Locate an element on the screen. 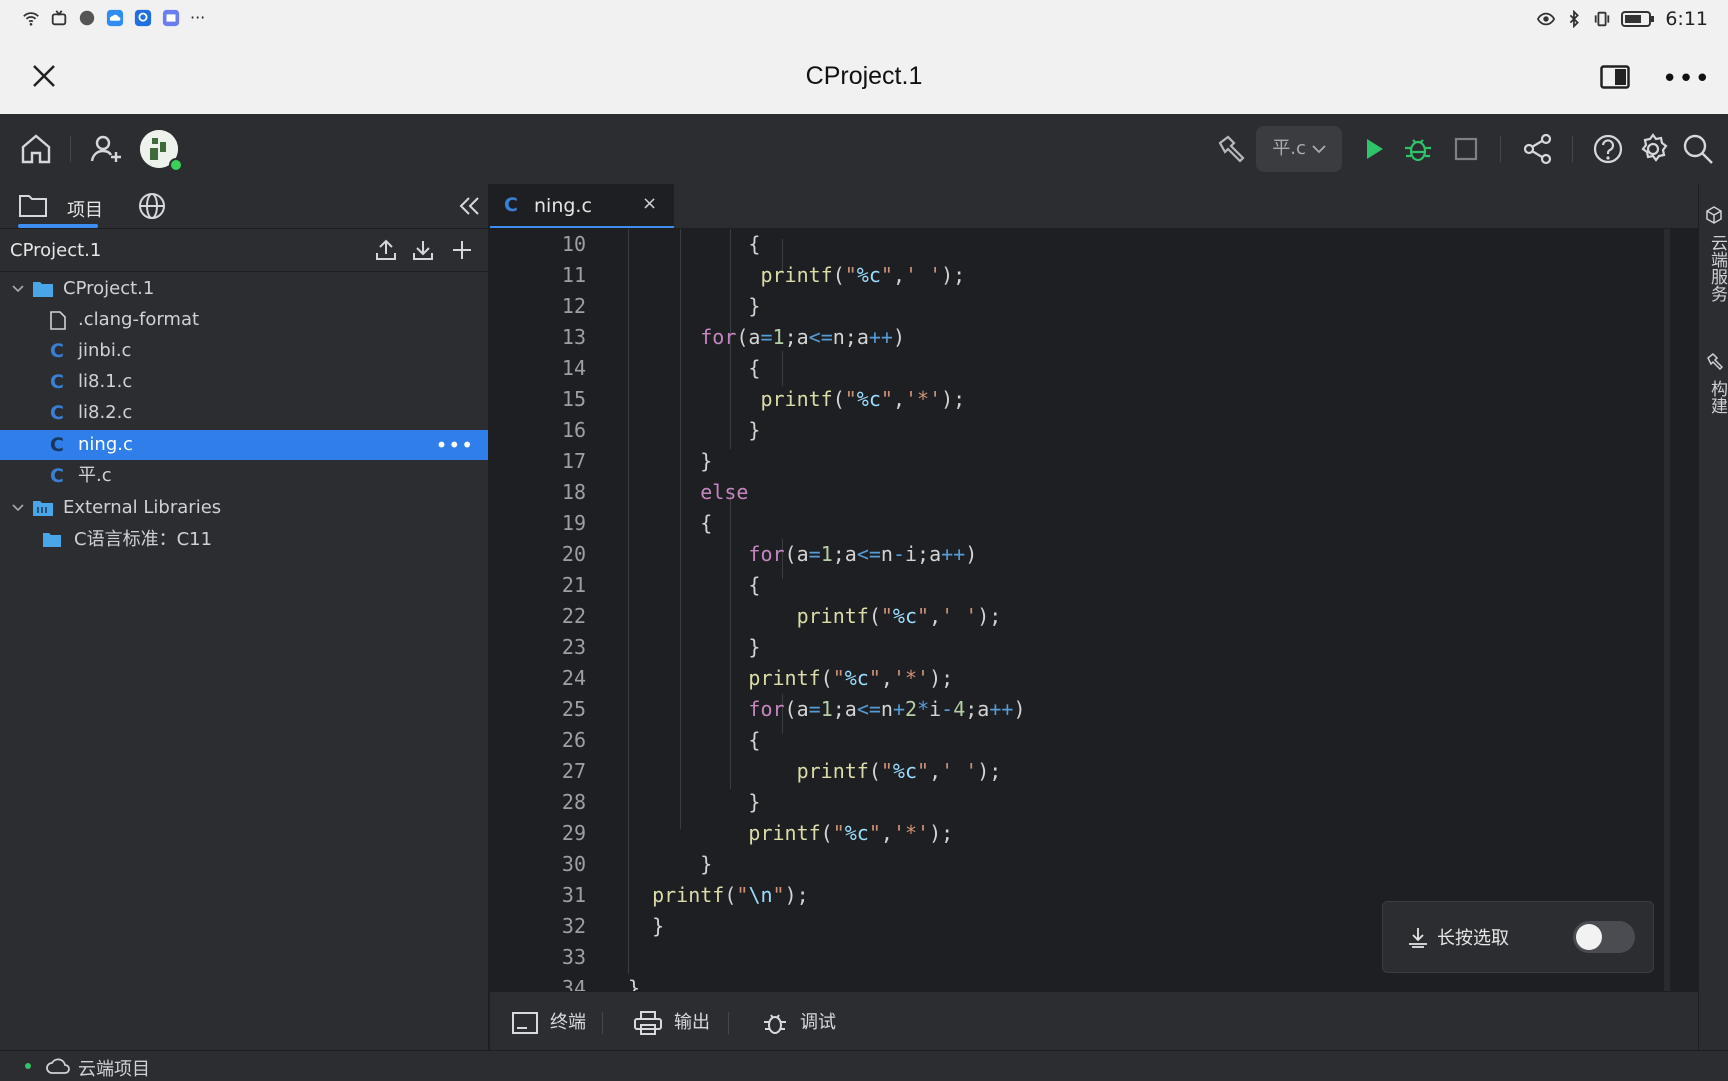  code-line: 26 { is located at coordinates (1094, 740).